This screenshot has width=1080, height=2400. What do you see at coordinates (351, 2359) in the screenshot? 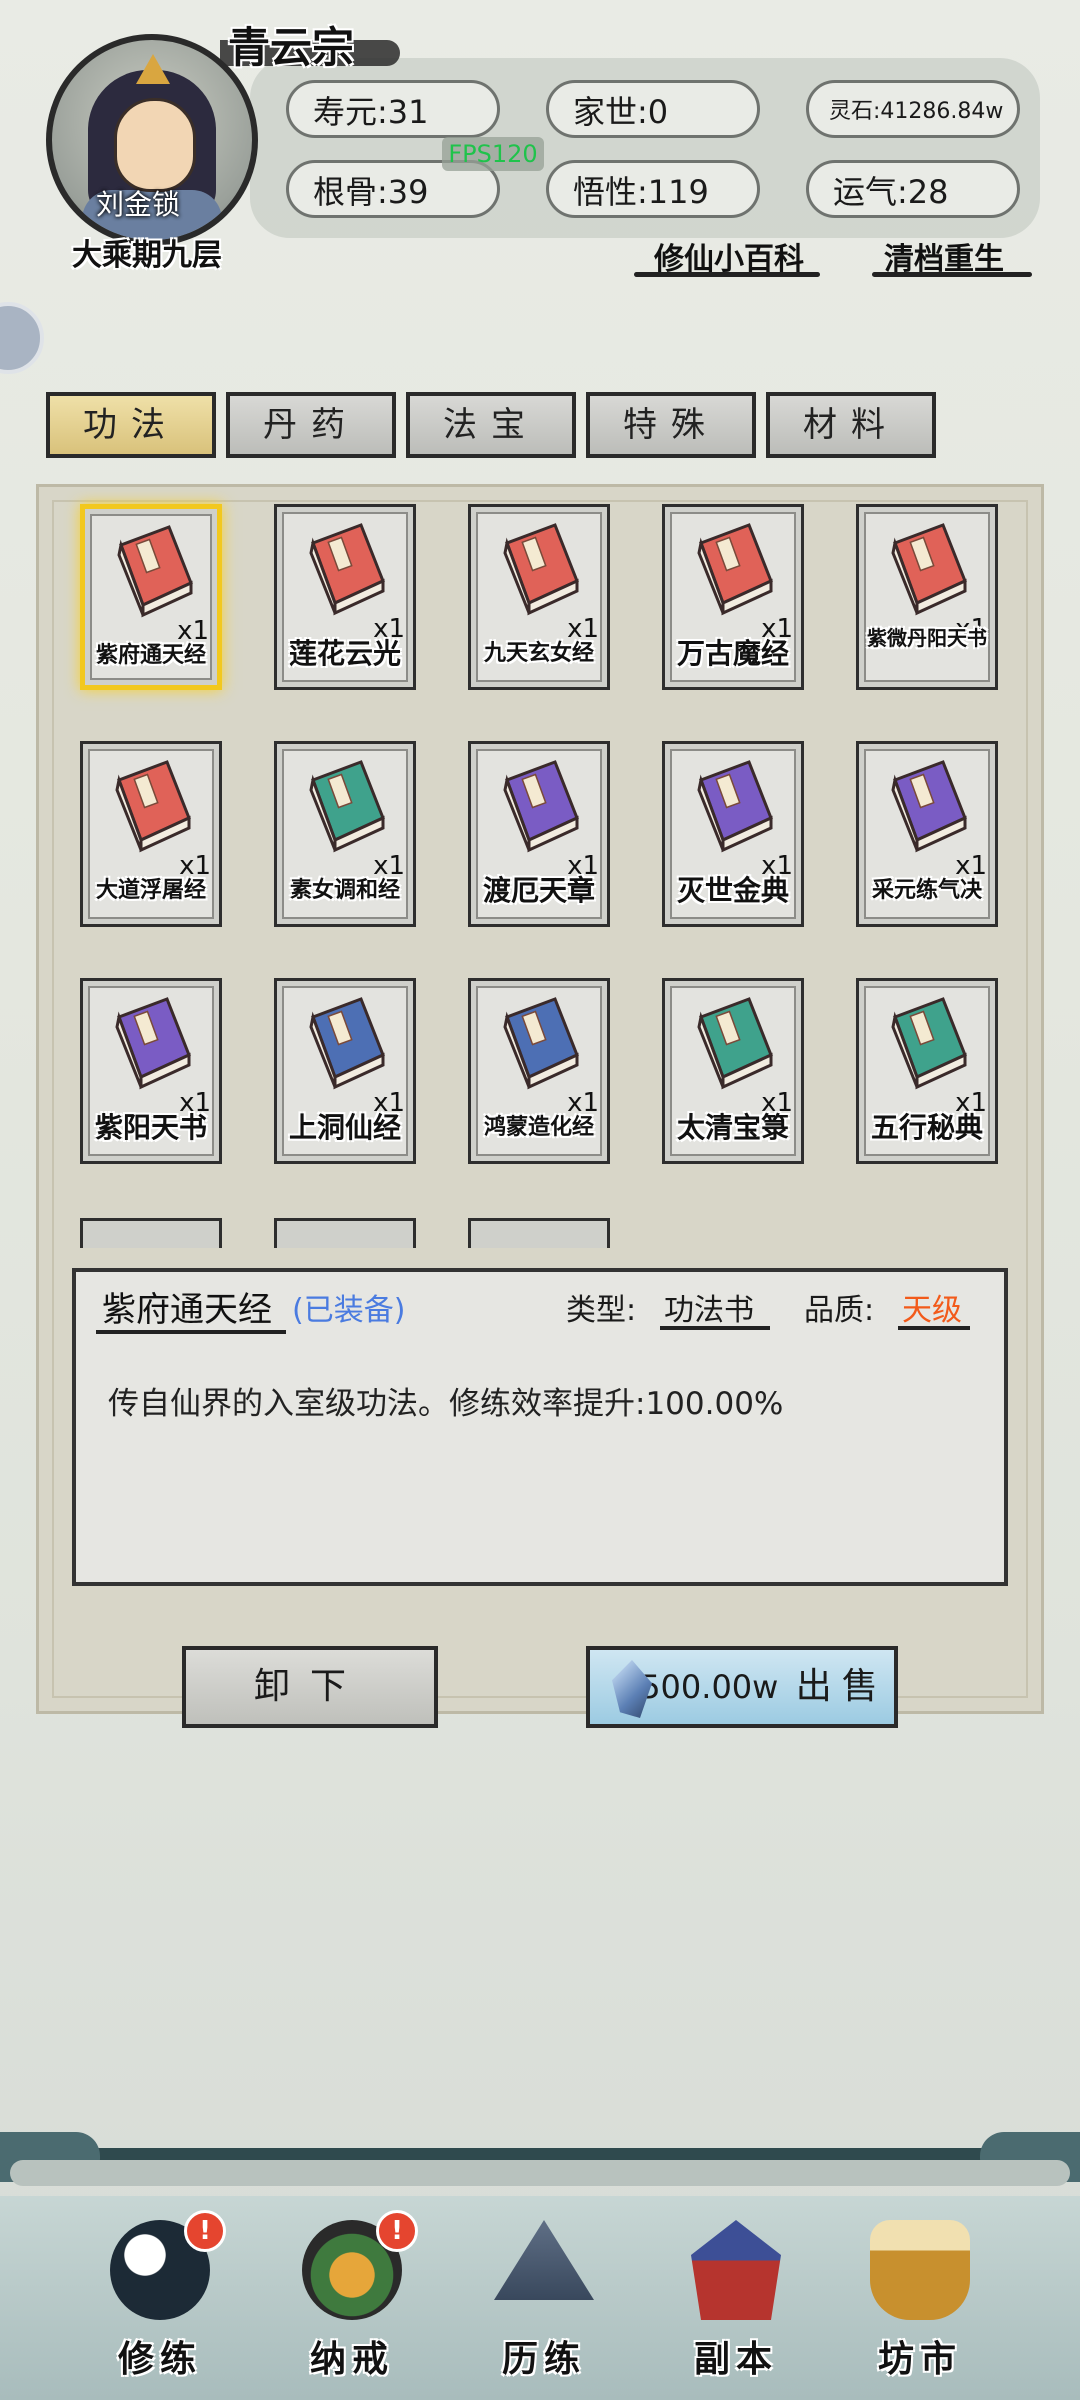
I see `nav-label: 纳戒` at bounding box center [351, 2359].